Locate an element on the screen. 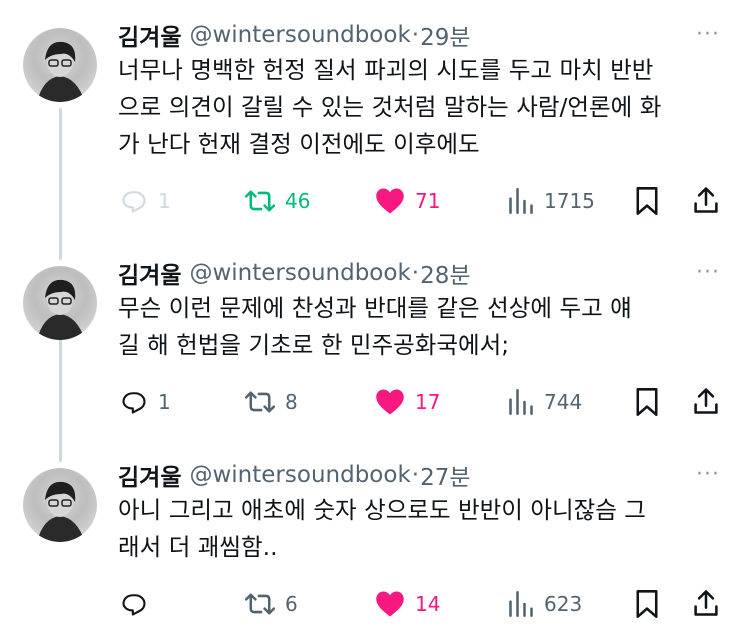 The image size is (743, 644). like-button: 71 is located at coordinates (407, 201).